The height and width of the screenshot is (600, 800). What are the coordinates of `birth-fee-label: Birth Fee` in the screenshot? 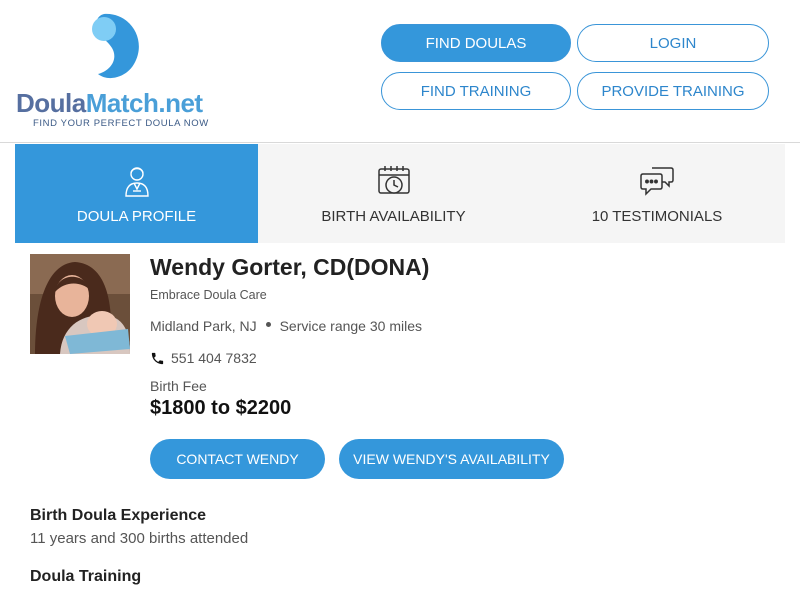 It's located at (178, 386).